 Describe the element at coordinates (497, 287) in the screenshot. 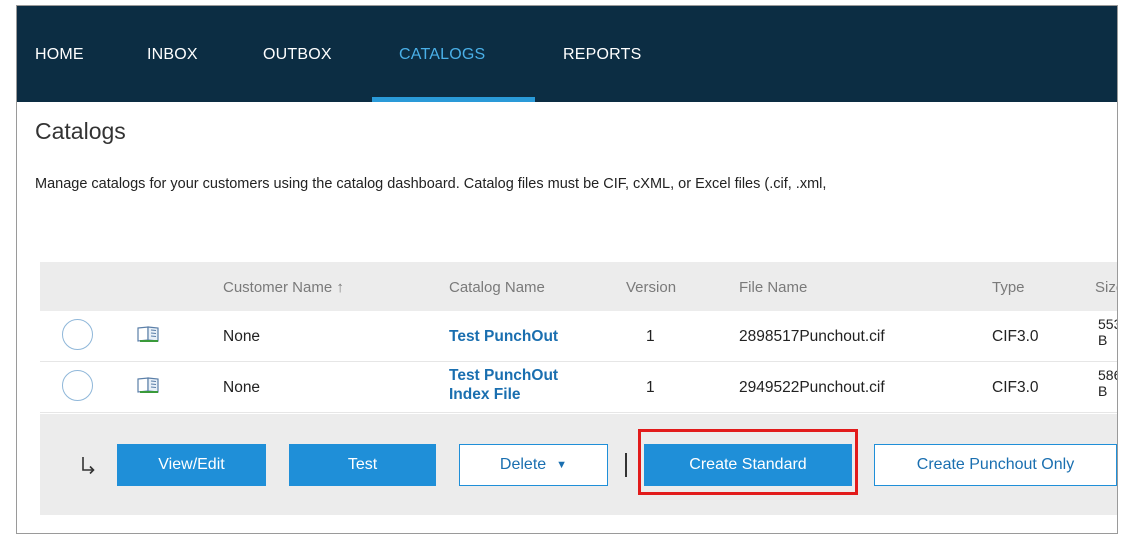

I see `col-catalog-name: Catalog Name` at that location.